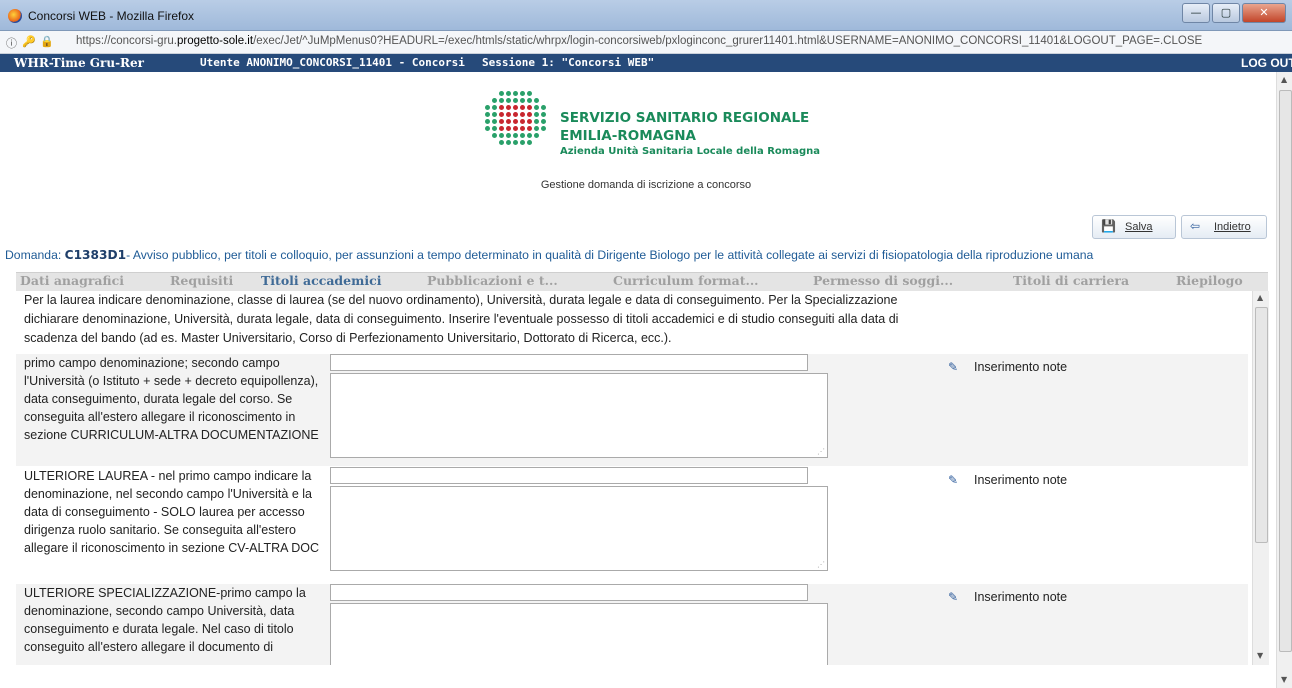 The height and width of the screenshot is (688, 1292). Describe the element at coordinates (35, 255) in the screenshot. I see `domanda-prefix: Domanda:` at that location.